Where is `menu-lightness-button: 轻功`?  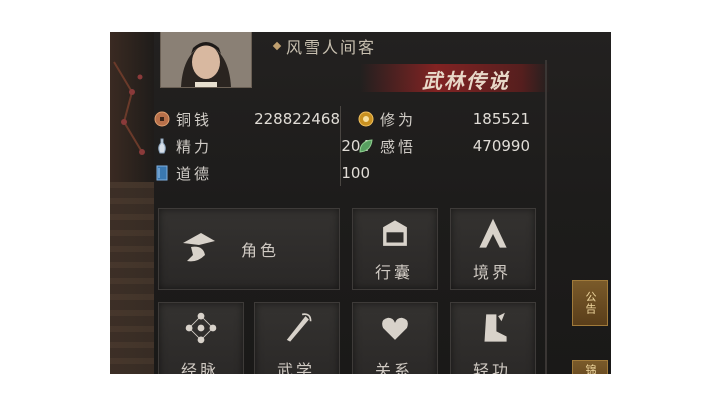
menu-lightness-button: 轻功 is located at coordinates (493, 338).